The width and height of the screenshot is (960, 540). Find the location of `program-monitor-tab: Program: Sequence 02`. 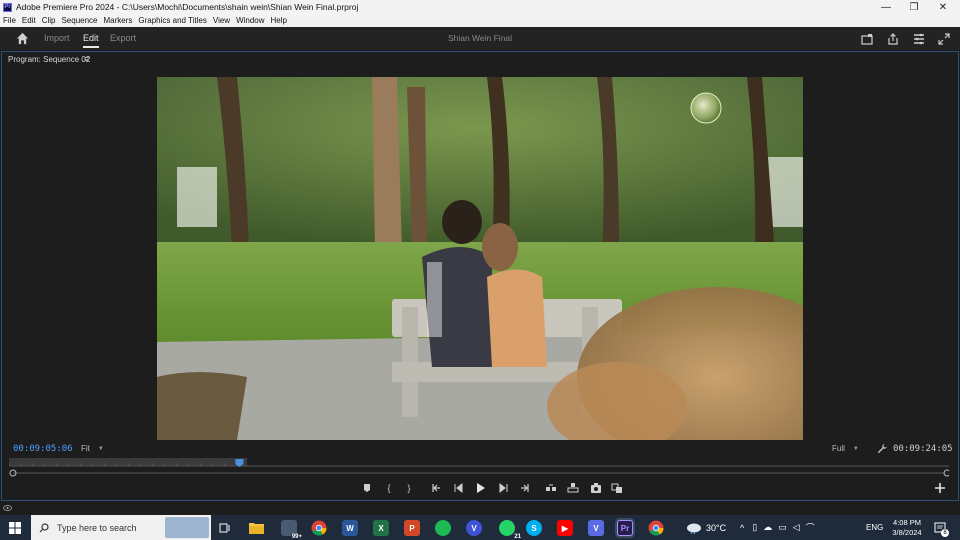

program-monitor-tab: Program: Sequence 02 is located at coordinates (49, 59).